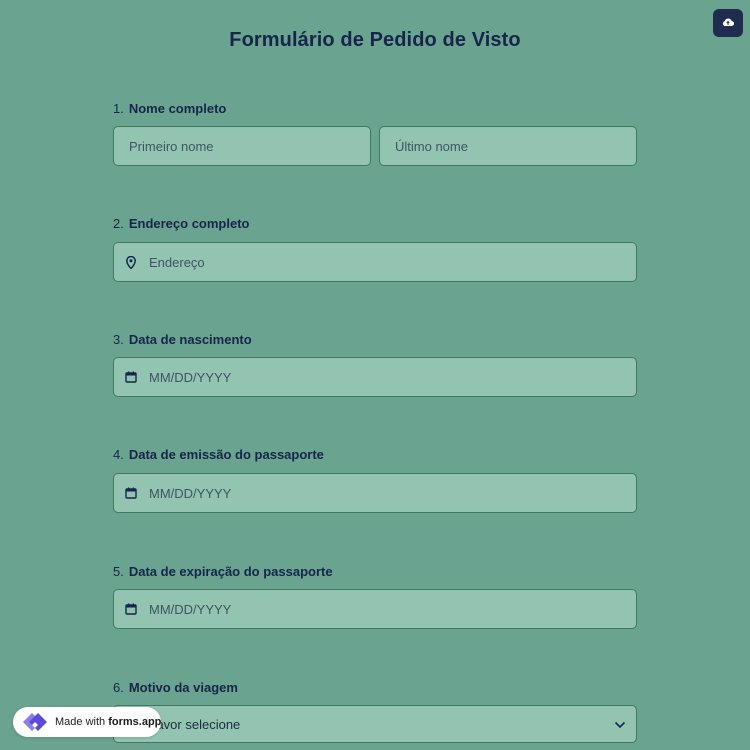 The height and width of the screenshot is (750, 750). What do you see at coordinates (189, 223) in the screenshot?
I see `question-text: Endereço completo` at bounding box center [189, 223].